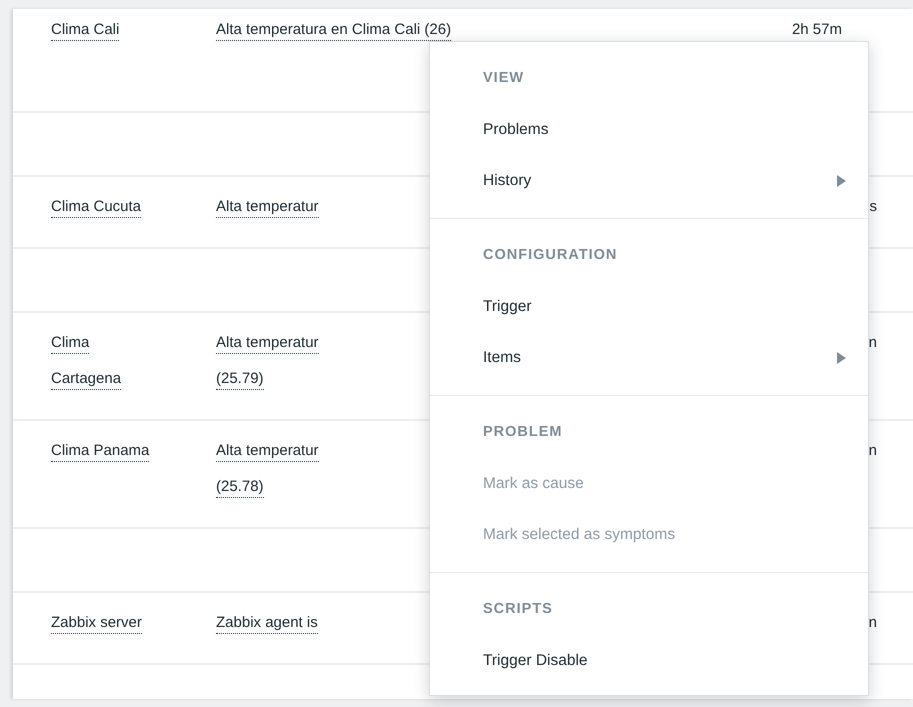  What do you see at coordinates (70, 343) in the screenshot?
I see `host-link: Clima` at bounding box center [70, 343].